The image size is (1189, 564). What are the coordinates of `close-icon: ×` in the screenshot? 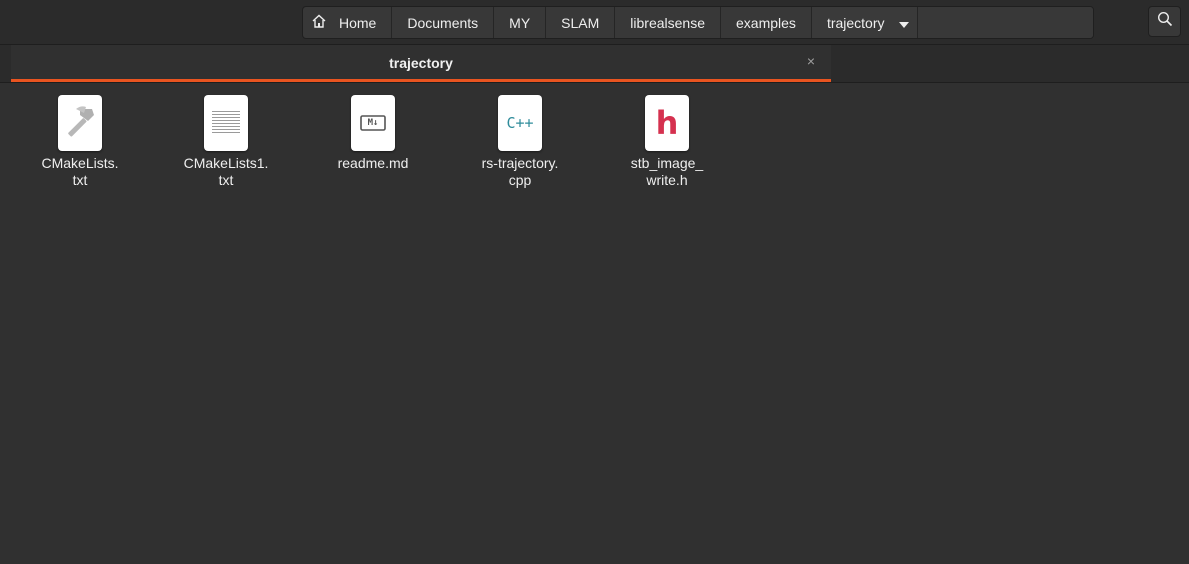 It's located at (811, 61).